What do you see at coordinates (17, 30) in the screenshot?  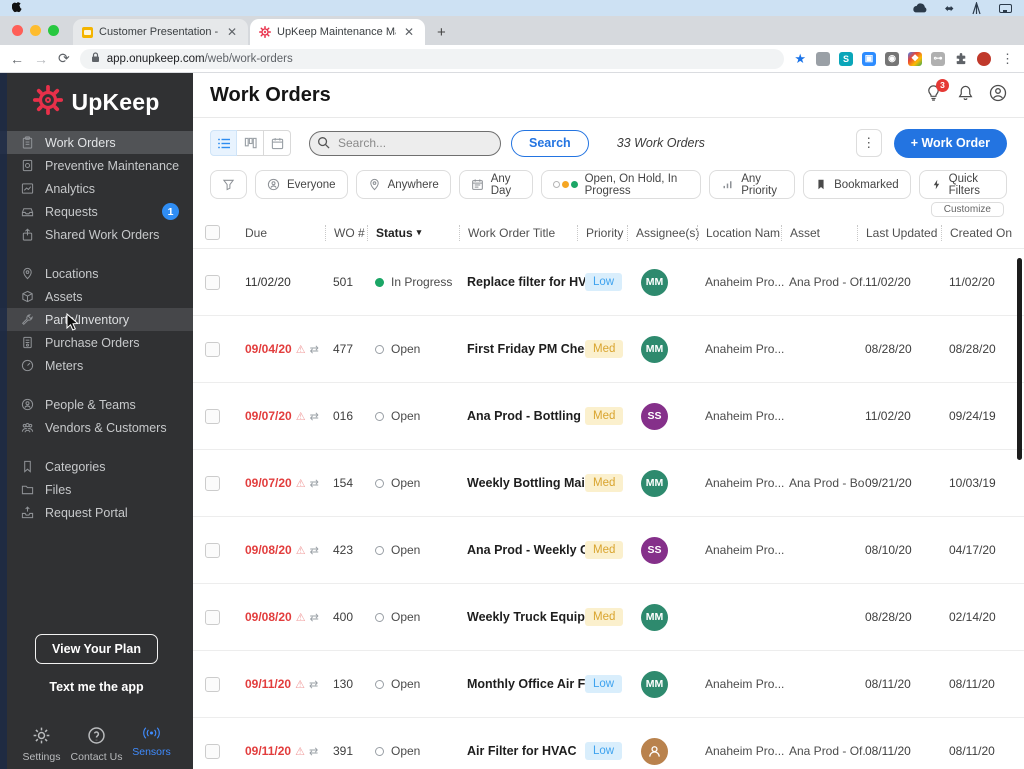 I see `close-window-button` at bounding box center [17, 30].